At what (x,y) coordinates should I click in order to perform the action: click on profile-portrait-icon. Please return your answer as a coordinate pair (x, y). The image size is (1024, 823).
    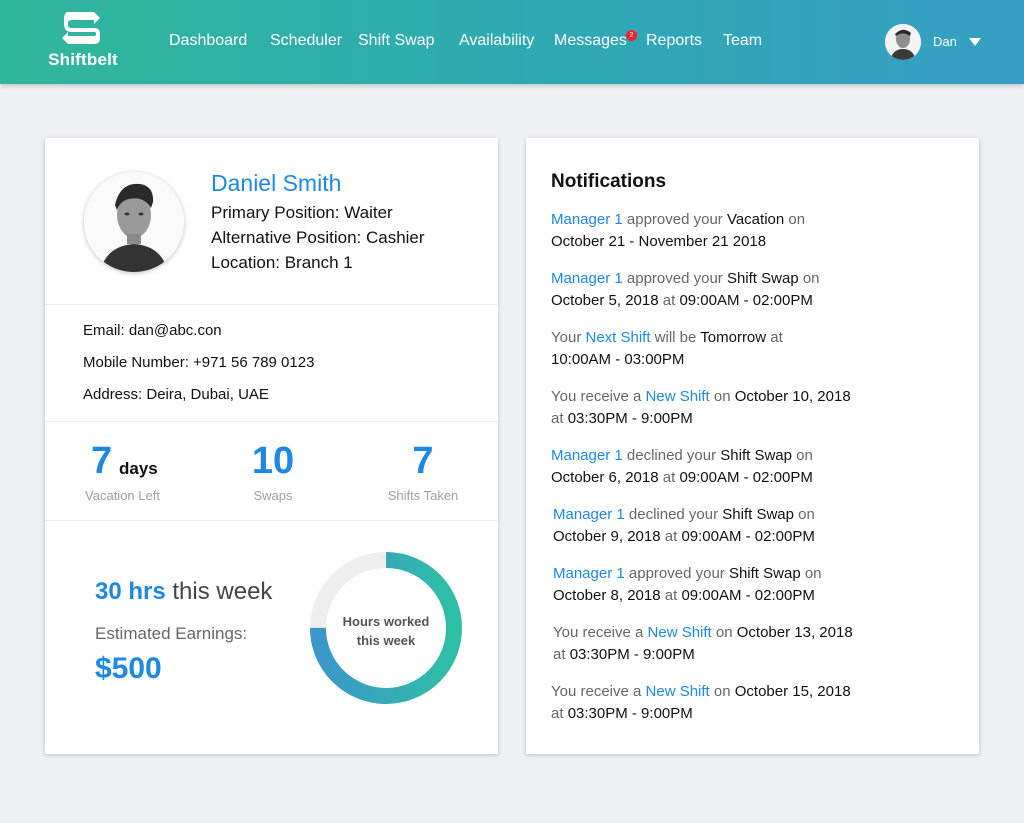
    Looking at the image, I should click on (134, 222).